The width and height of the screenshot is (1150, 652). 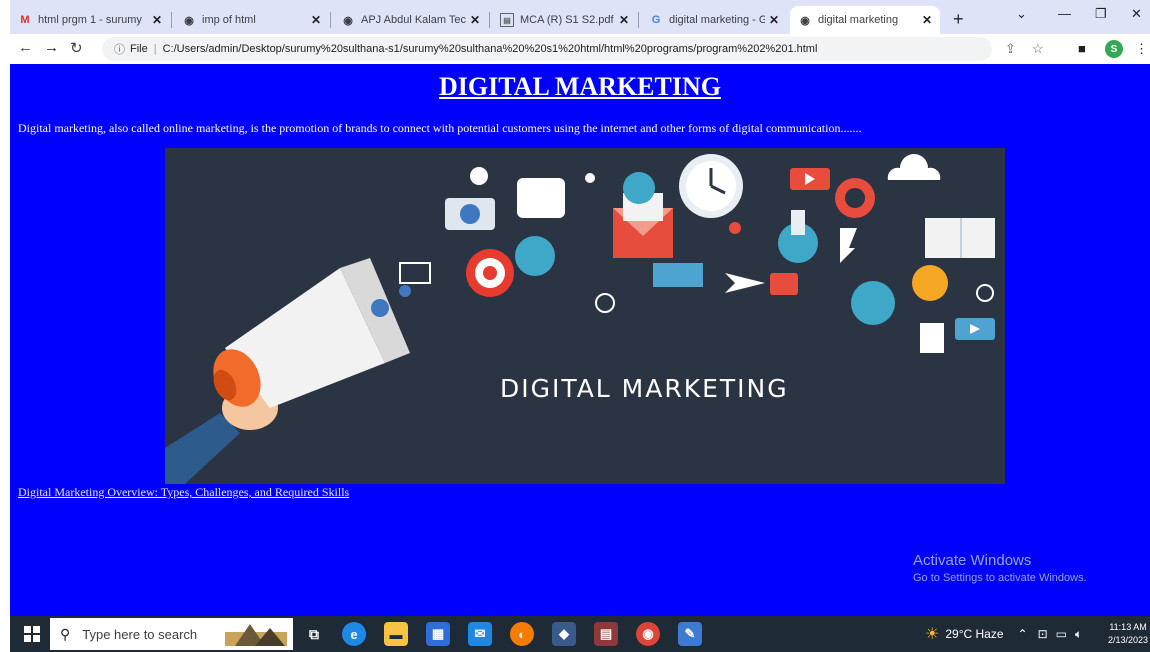 I want to click on side-panel-icon: ■, so click(x=1082, y=48).